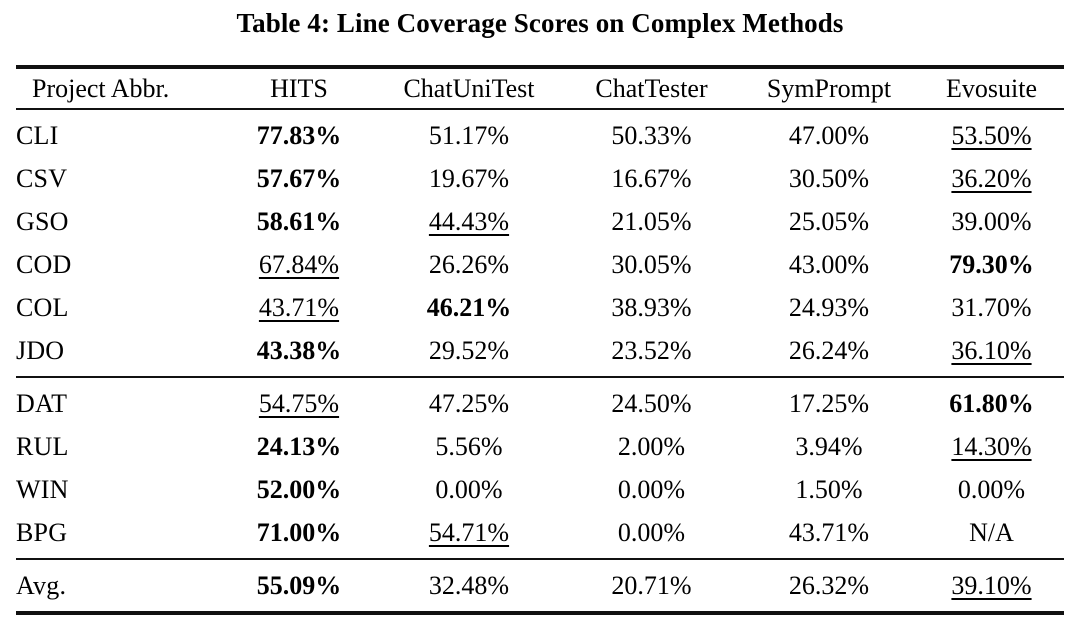 The image size is (1080, 629). I want to click on cell-symprompt: 30.50%, so click(829, 178).